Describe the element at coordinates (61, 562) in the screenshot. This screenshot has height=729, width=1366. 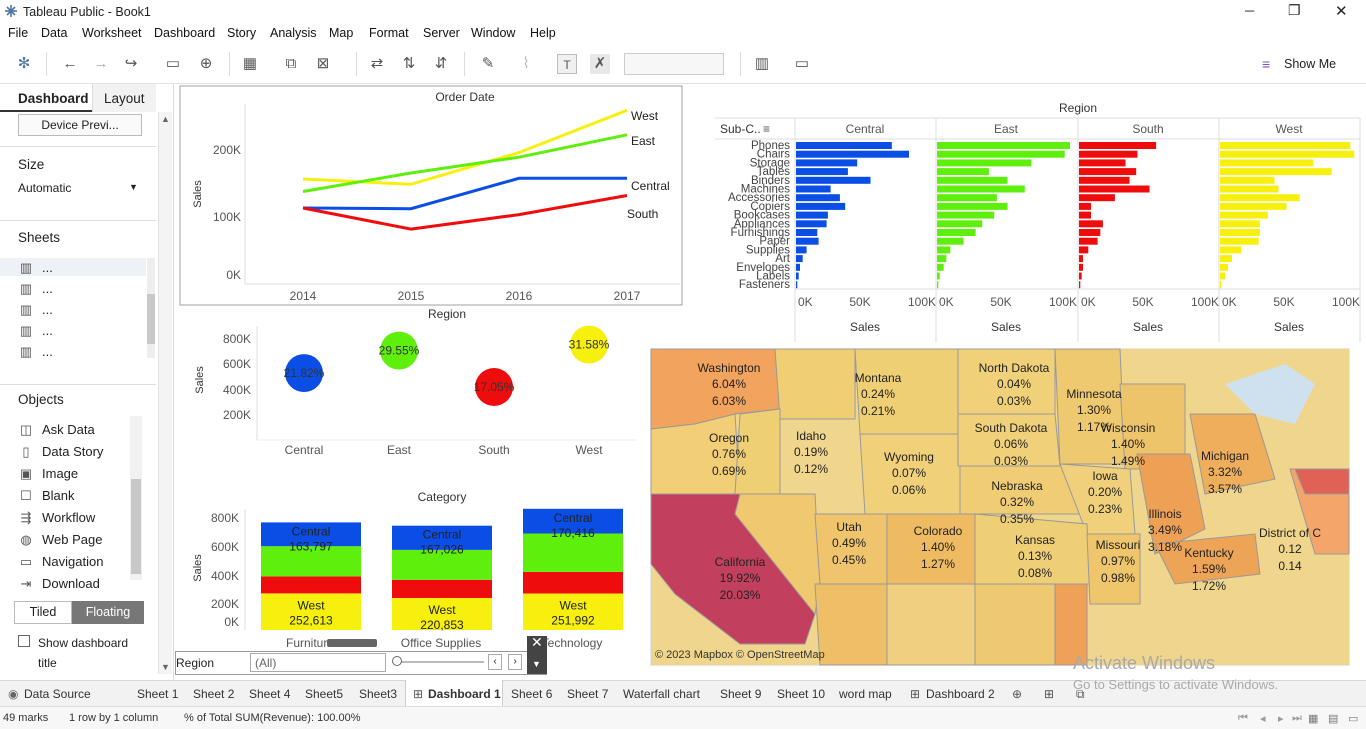
I see `object-navigation: ▭ Navigation` at that location.